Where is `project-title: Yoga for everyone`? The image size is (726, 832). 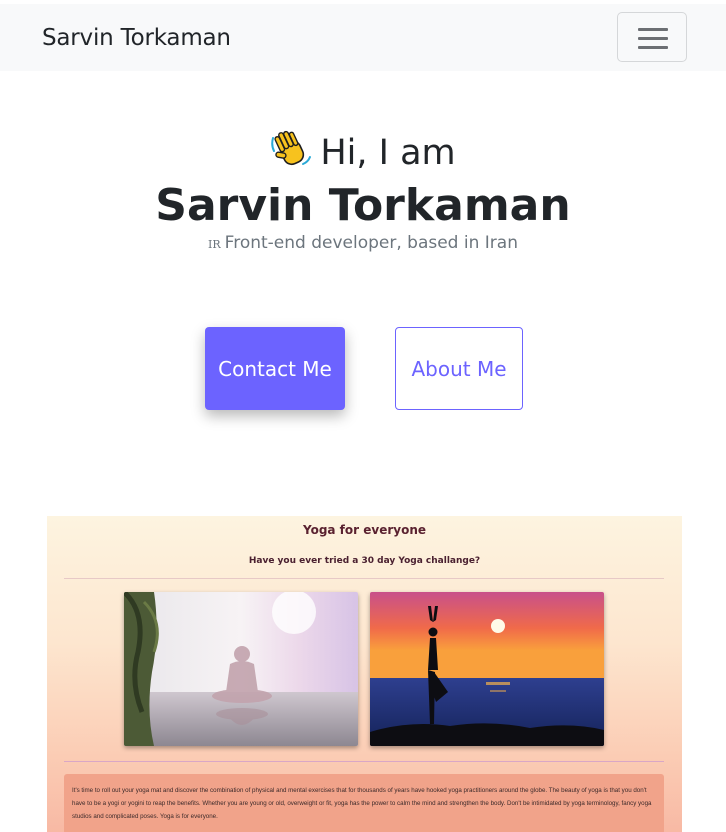
project-title: Yoga for everyone is located at coordinates (364, 530).